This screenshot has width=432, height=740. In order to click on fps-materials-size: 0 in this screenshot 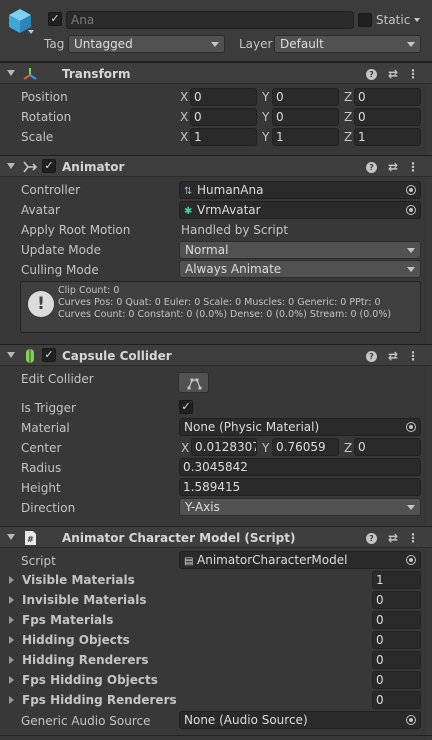, I will do `click(396, 620)`.